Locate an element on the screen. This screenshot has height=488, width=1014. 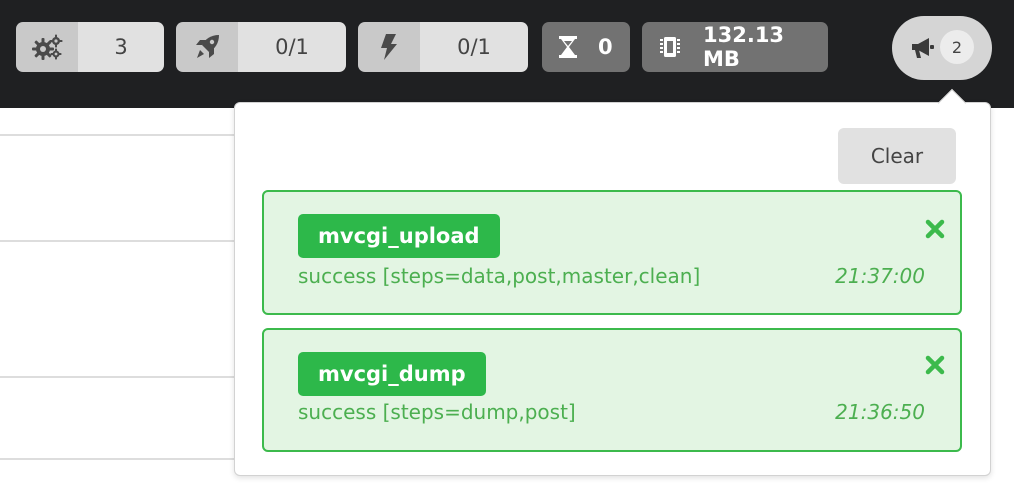
gears-icon is located at coordinates (47, 47).